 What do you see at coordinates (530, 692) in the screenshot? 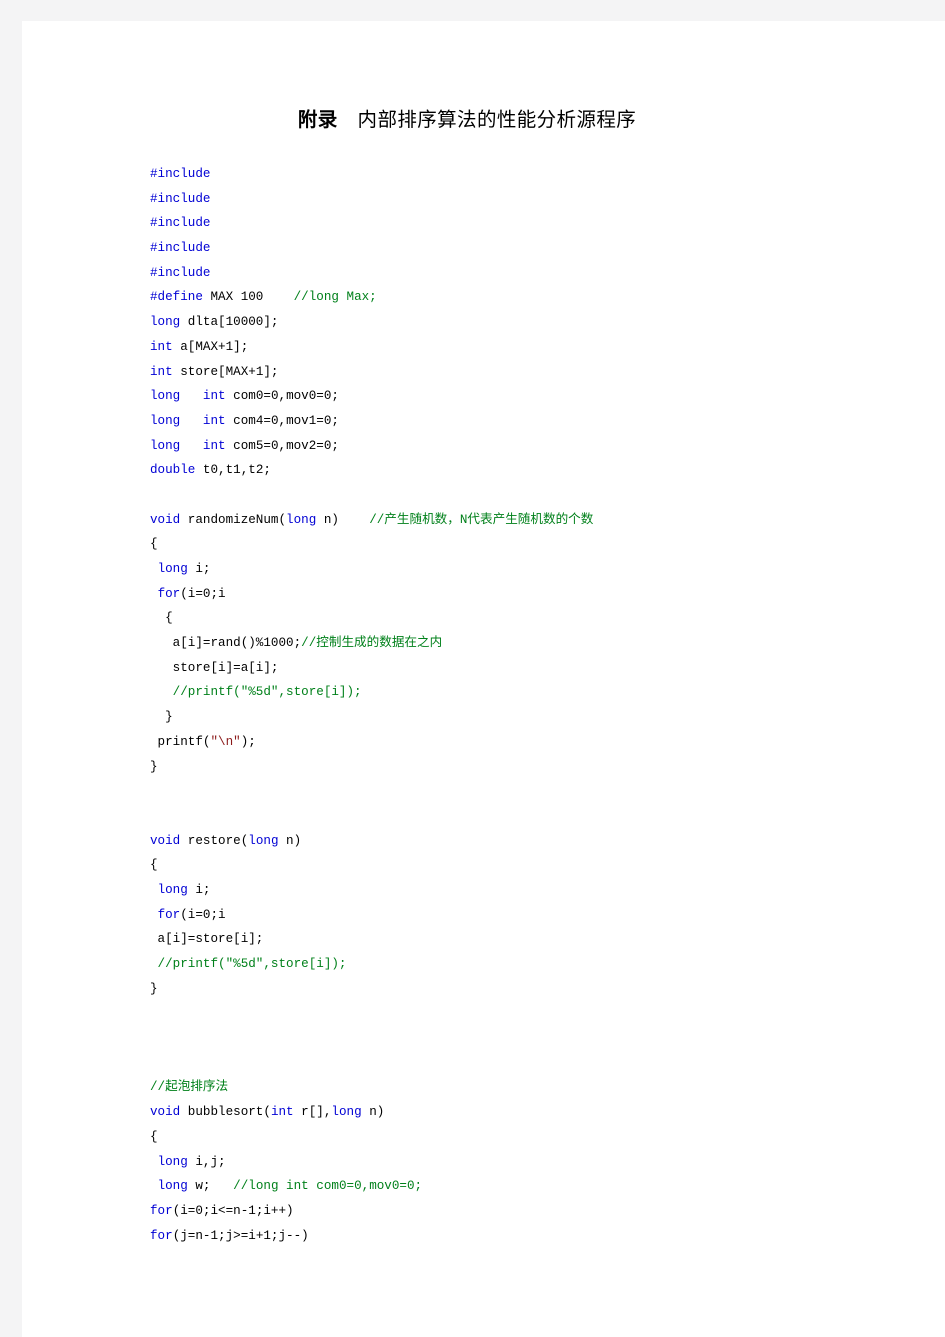
I see `code-line: //printf("%5d",store[i]);` at bounding box center [530, 692].